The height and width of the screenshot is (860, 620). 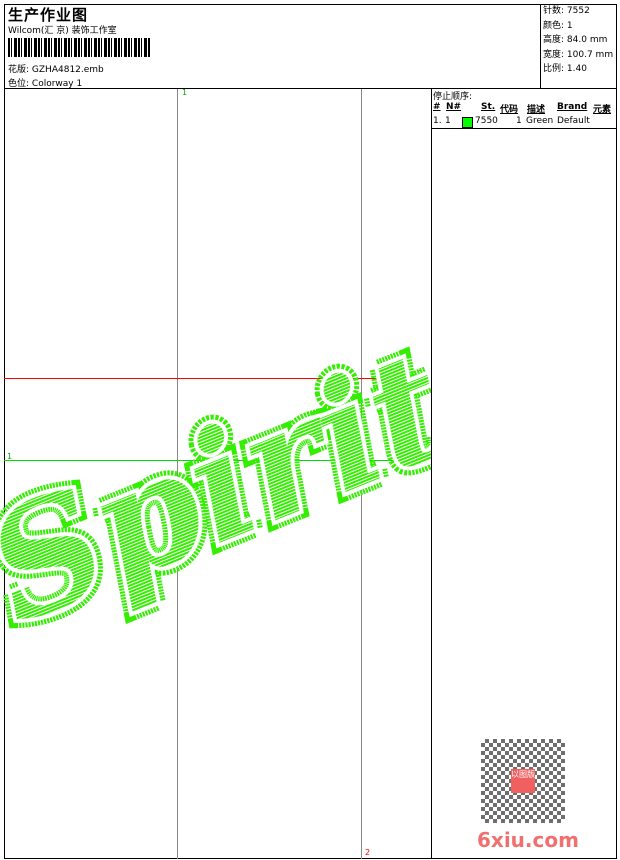 I want to click on info-height: 高度: 84.0 mm, so click(x=575, y=40).